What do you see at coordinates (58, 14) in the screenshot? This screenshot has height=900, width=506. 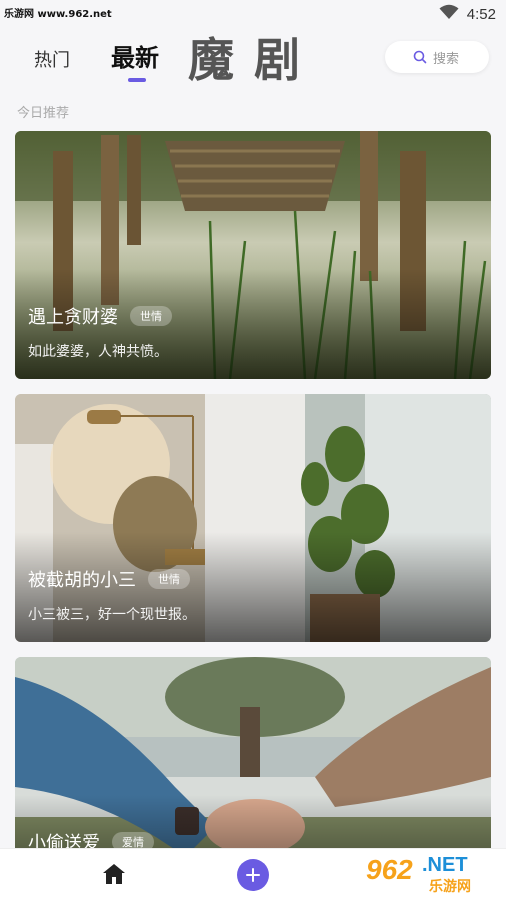 I see `watermark-text: 乐游网 www.962.net` at bounding box center [58, 14].